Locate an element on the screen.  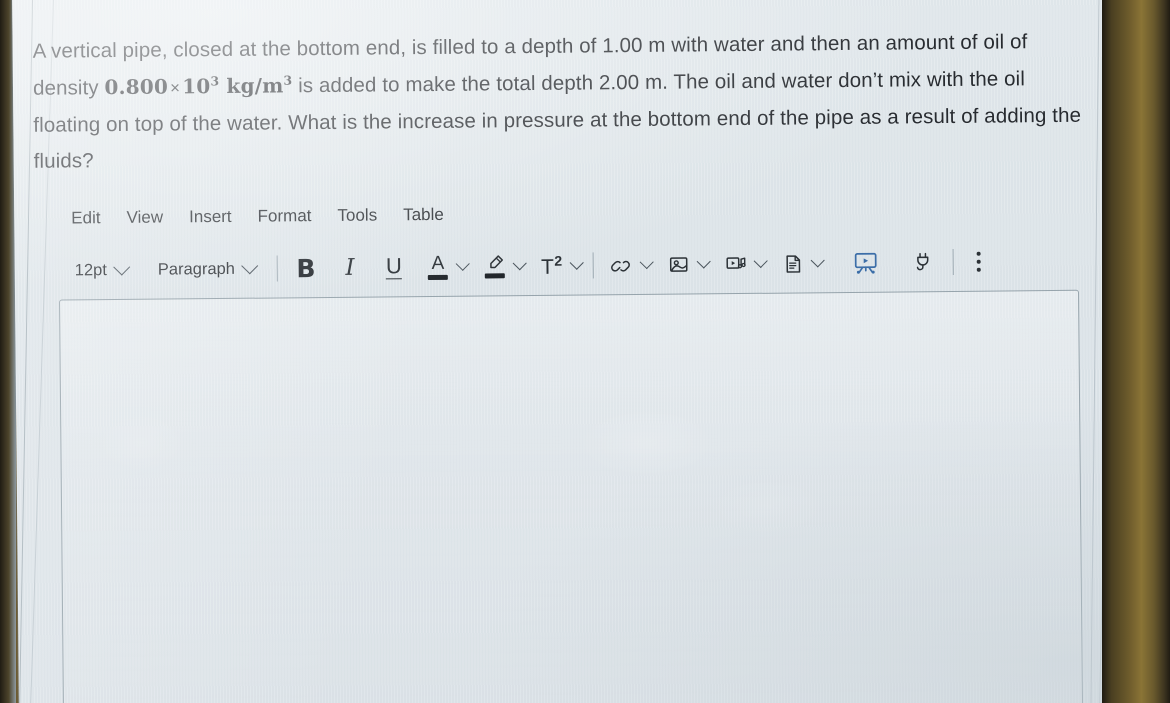
image-button is located at coordinates (679, 264).